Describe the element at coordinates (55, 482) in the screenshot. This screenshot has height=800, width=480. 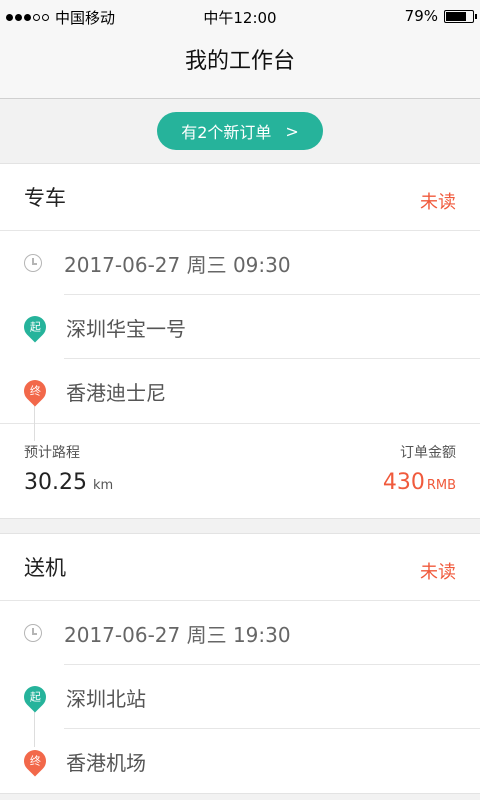
I see `distance-value: 30.25` at that location.